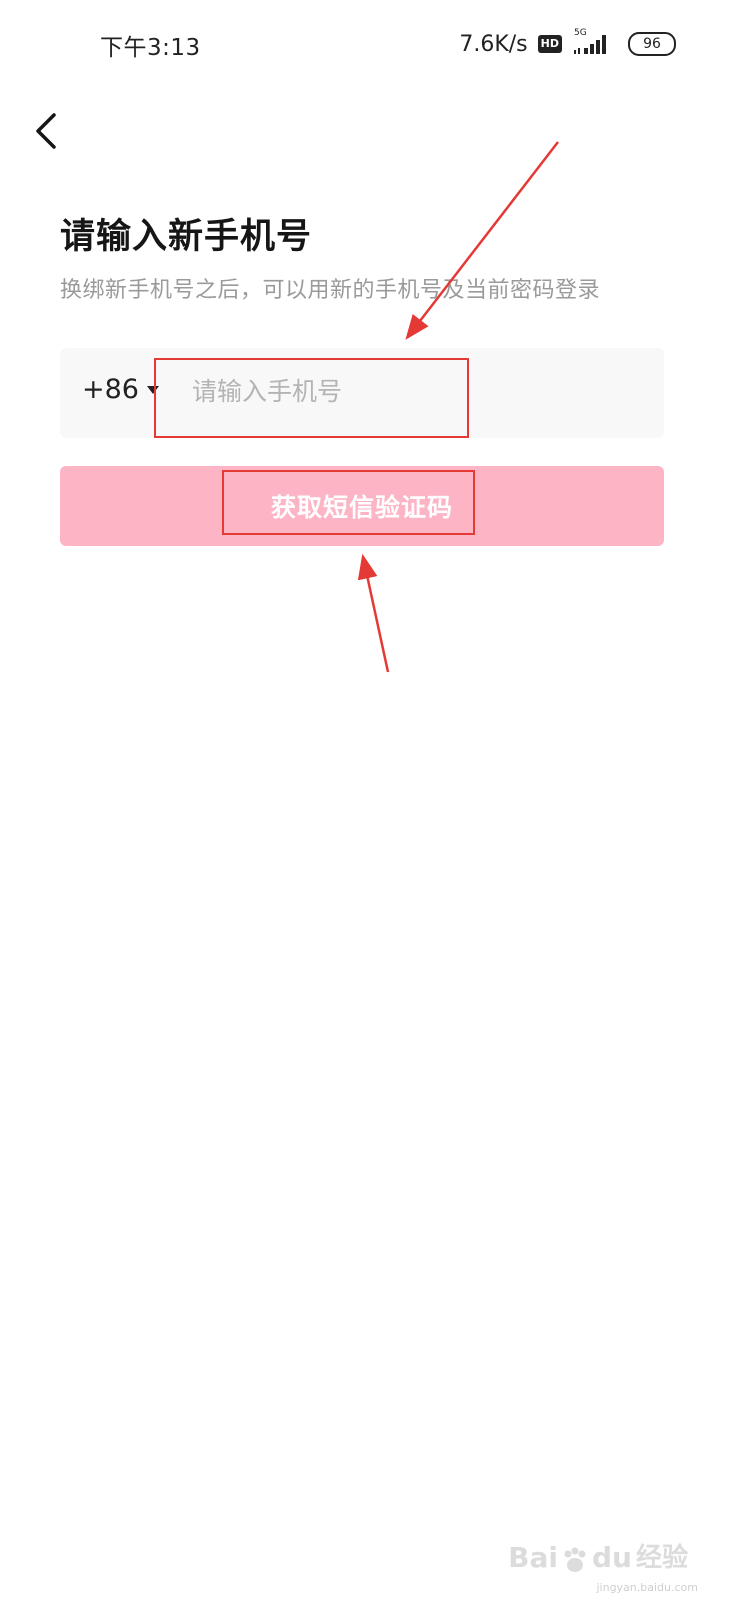  I want to click on status-indicators: 7.6K/s HD 5G 96, so click(567, 44).